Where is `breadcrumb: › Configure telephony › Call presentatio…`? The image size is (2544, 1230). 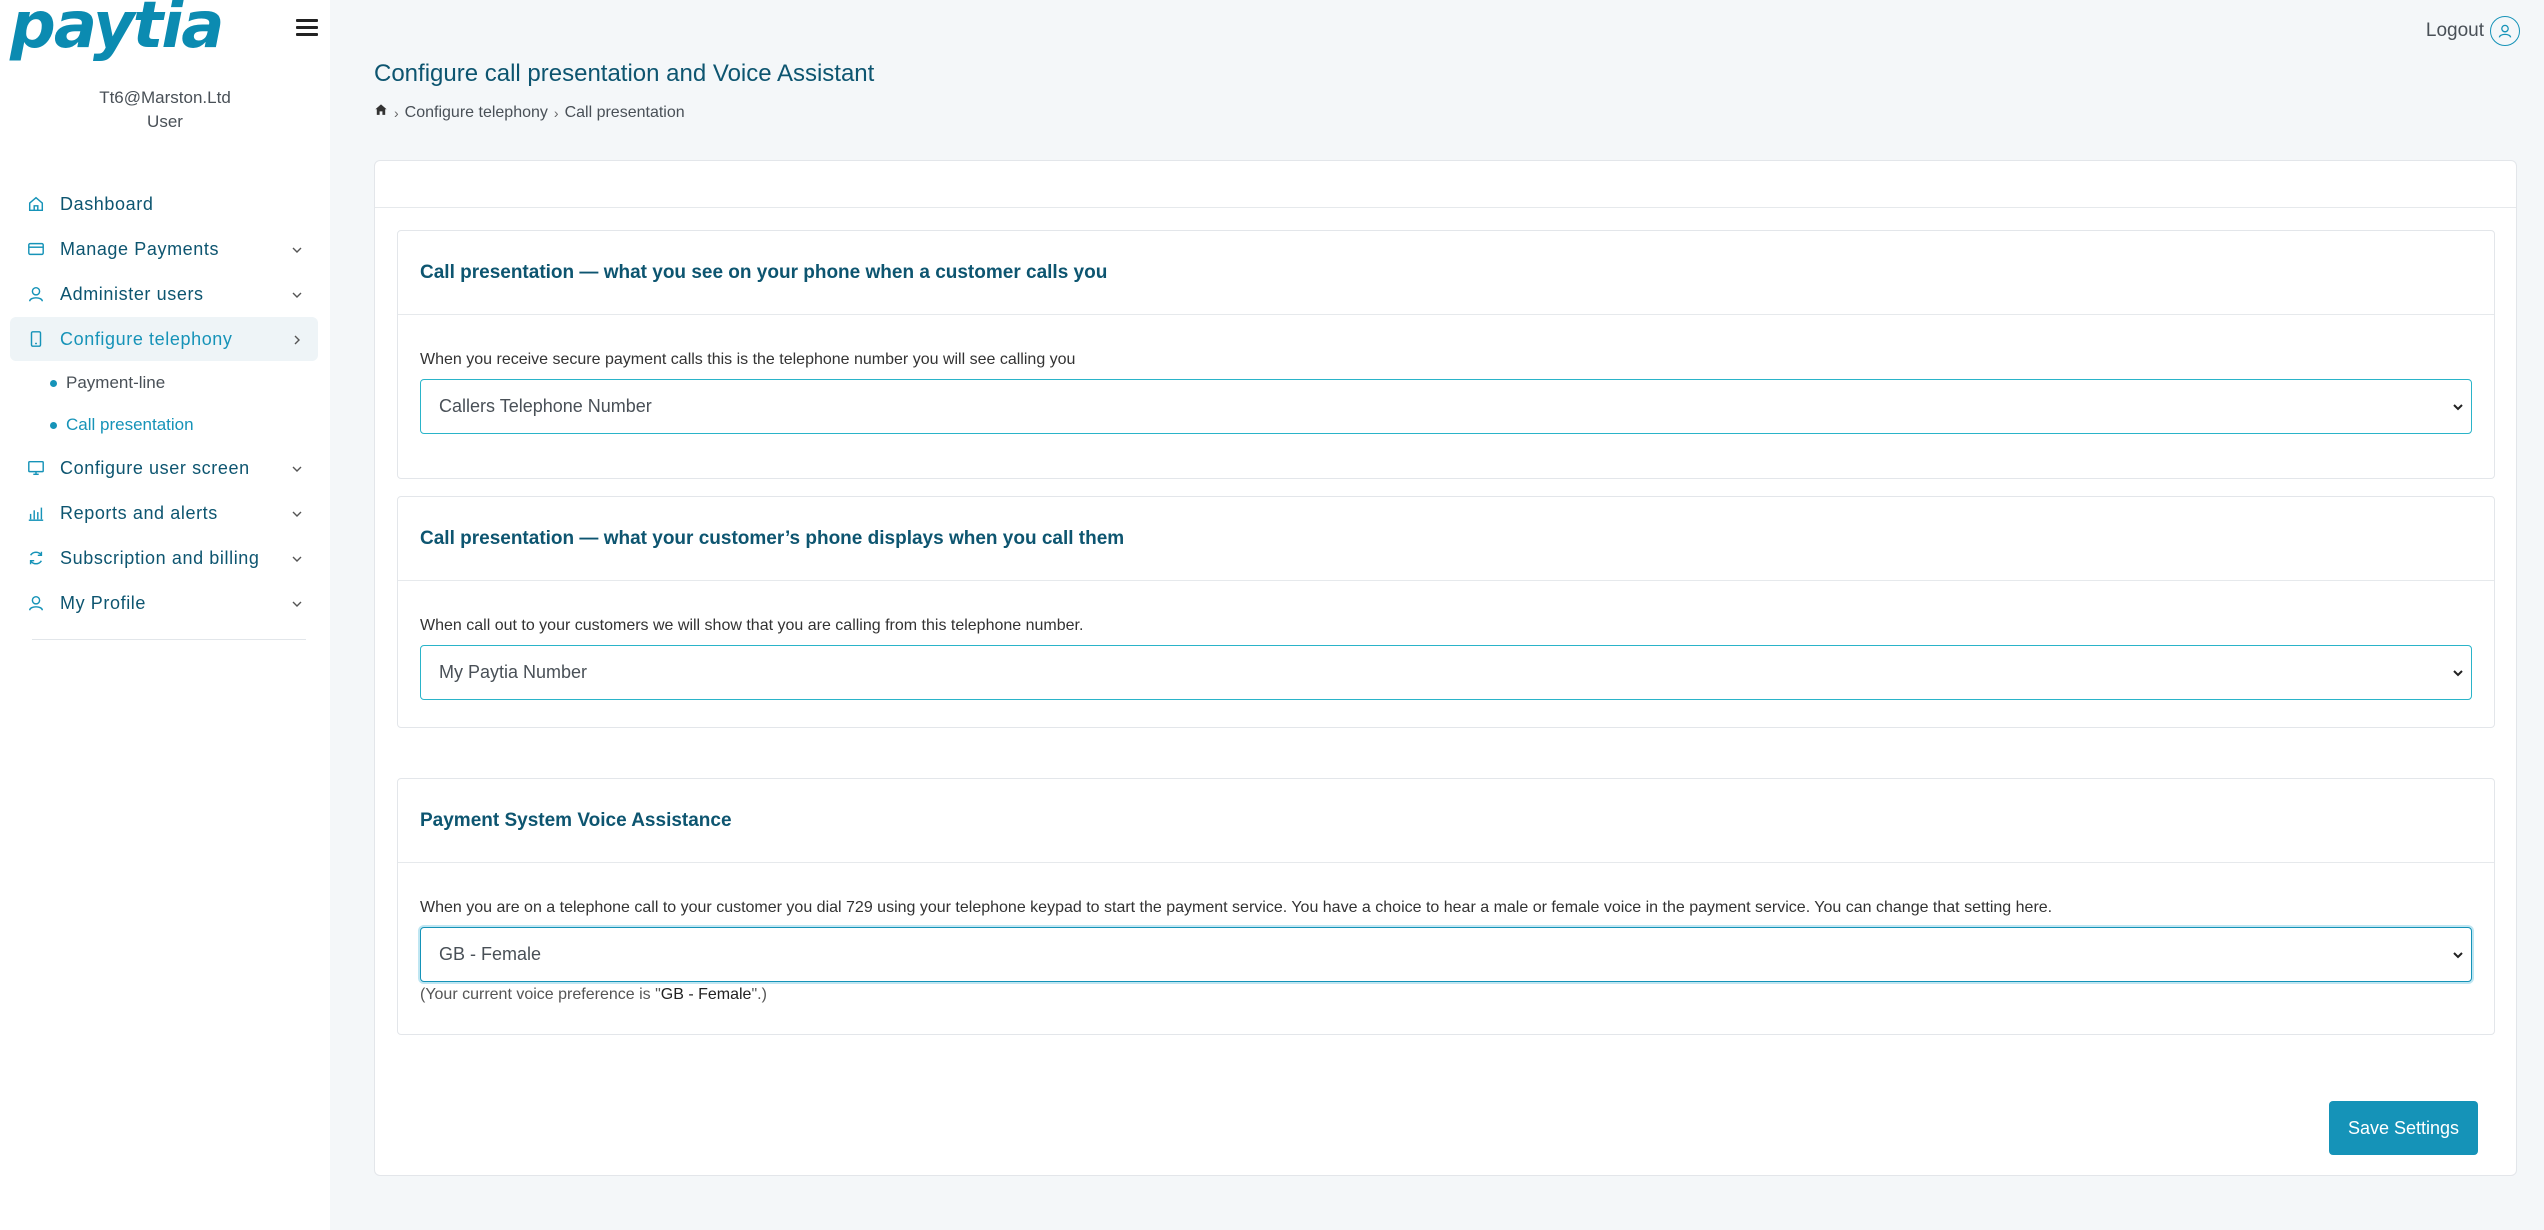 breadcrumb: › Configure telephony › Call presentatio… is located at coordinates (529, 112).